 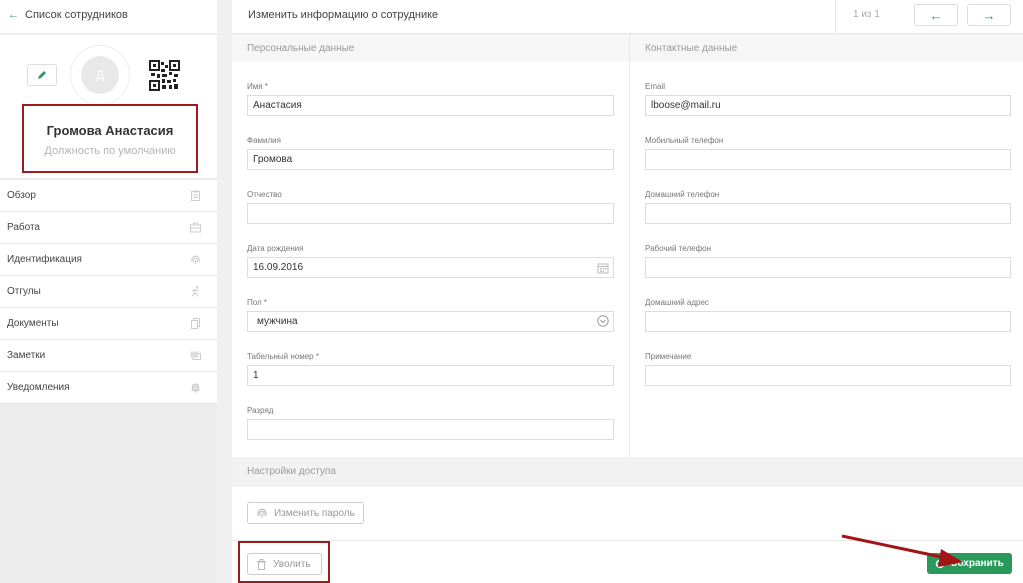 What do you see at coordinates (430, 105) in the screenshot?
I see `first-name-input: Анастасия` at bounding box center [430, 105].